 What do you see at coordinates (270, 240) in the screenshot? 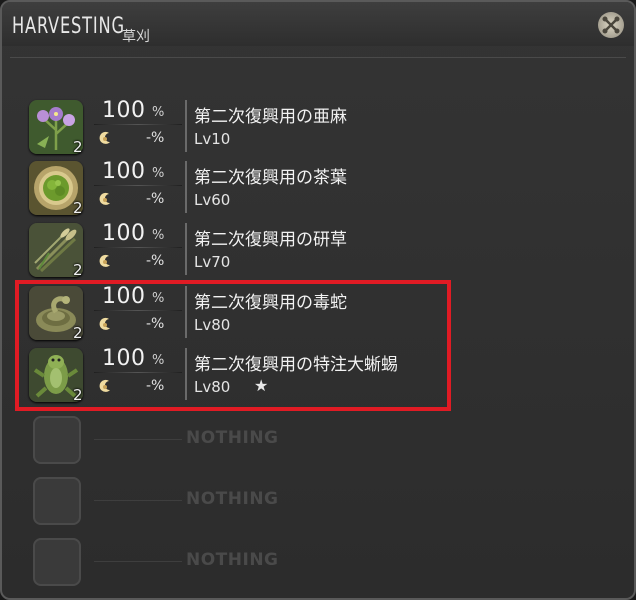
I see `item-name: 第二次復興用の研草` at bounding box center [270, 240].